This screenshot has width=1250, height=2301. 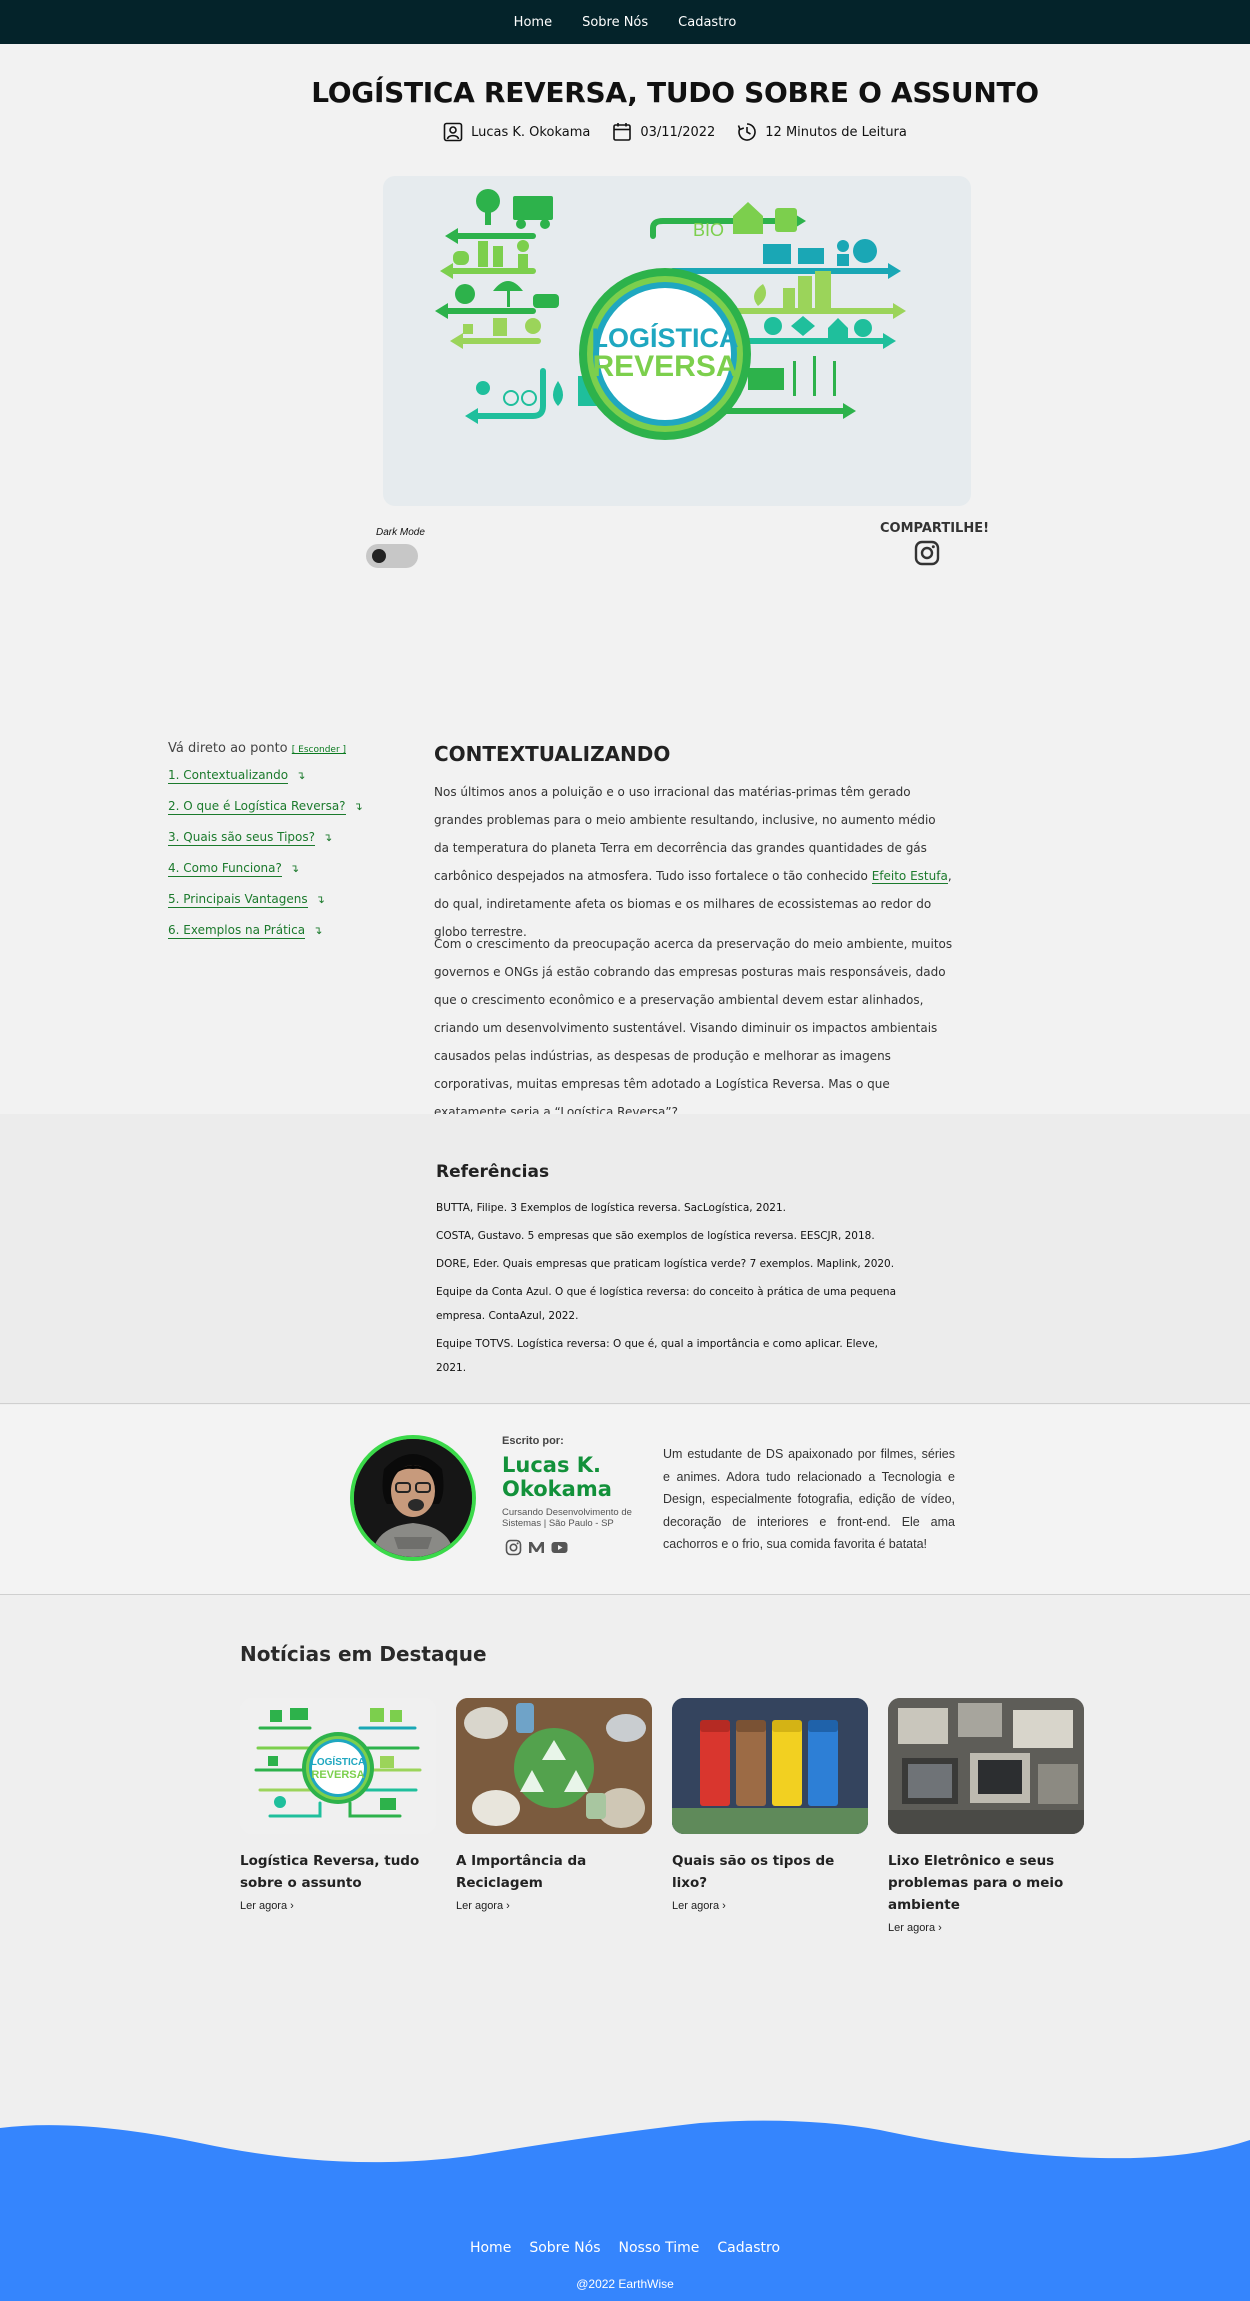 I want to click on news-card-title: Quais são os tipos de lixo?, so click(x=770, y=1872).